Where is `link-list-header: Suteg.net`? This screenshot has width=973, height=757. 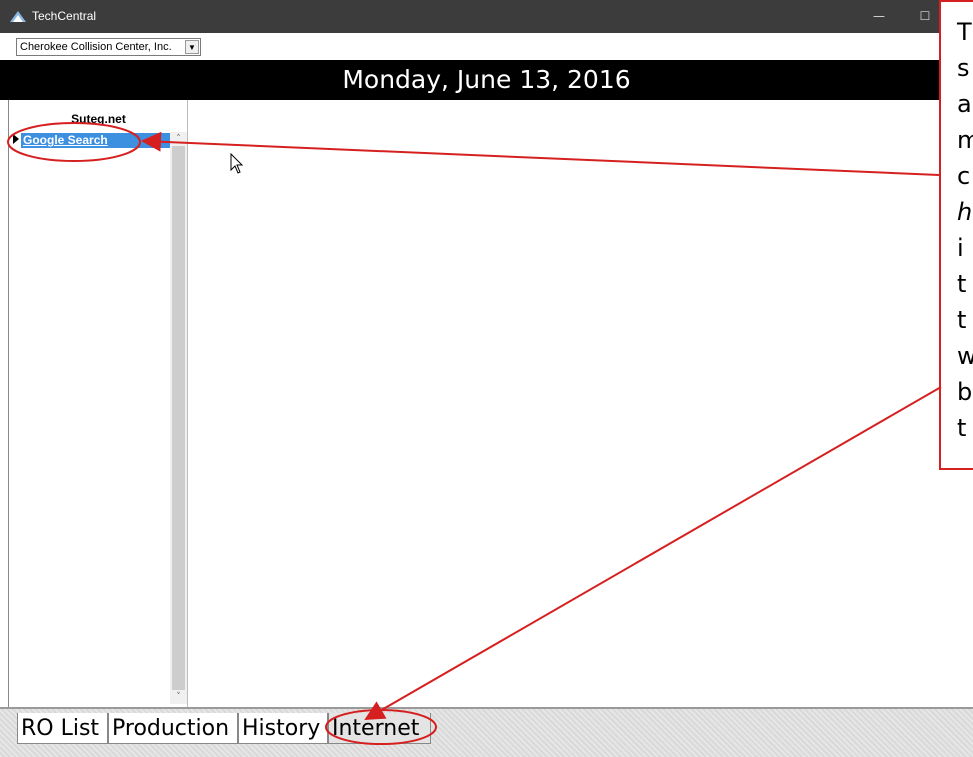 link-list-header: Suteg.net is located at coordinates (98, 114).